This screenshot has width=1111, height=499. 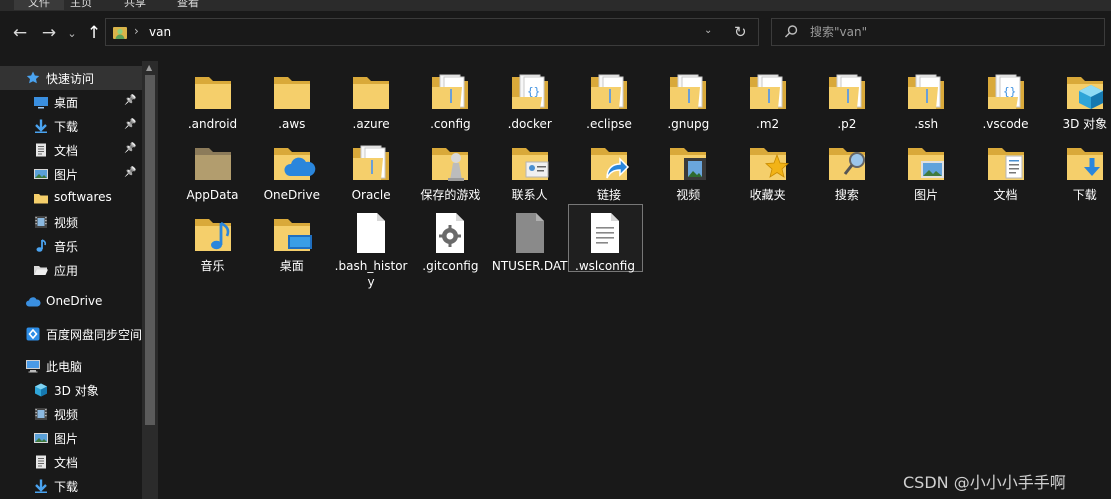 What do you see at coordinates (371, 169) in the screenshot?
I see `file-item: Oracle` at bounding box center [371, 169].